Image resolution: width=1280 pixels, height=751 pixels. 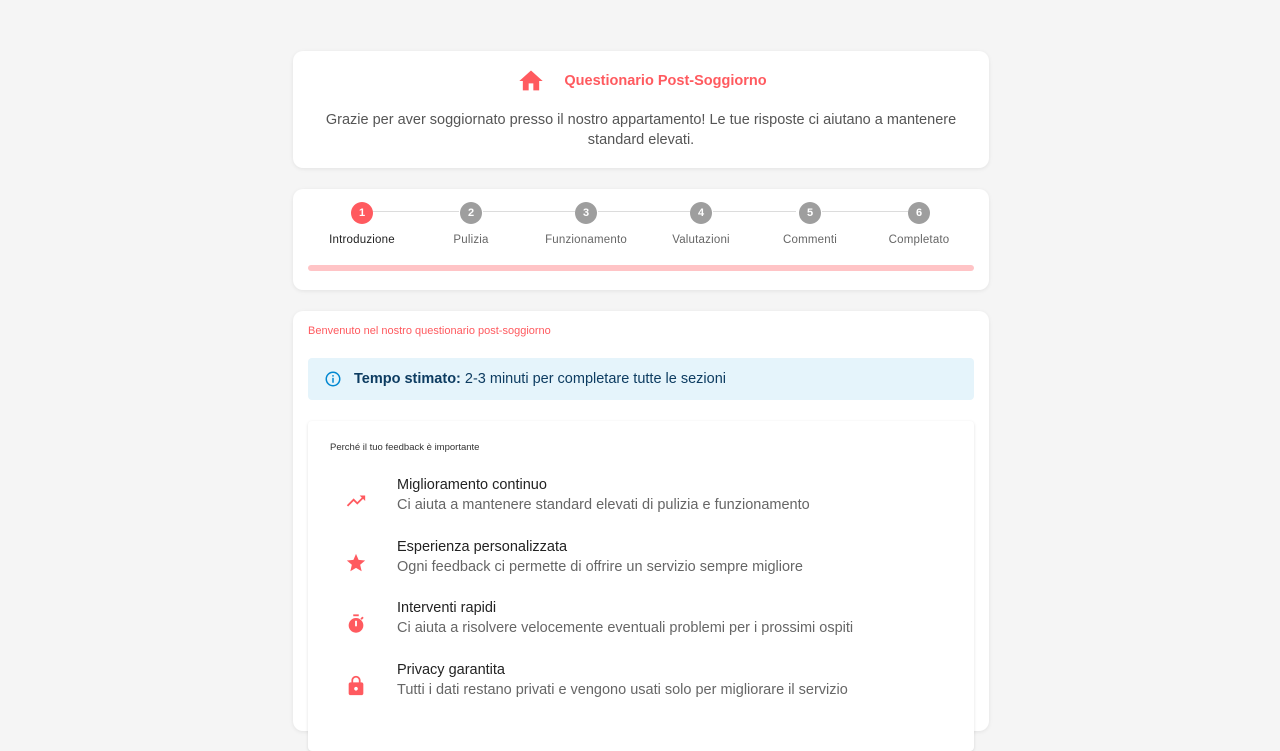 I want to click on star-icon, so click(x=356, y=562).